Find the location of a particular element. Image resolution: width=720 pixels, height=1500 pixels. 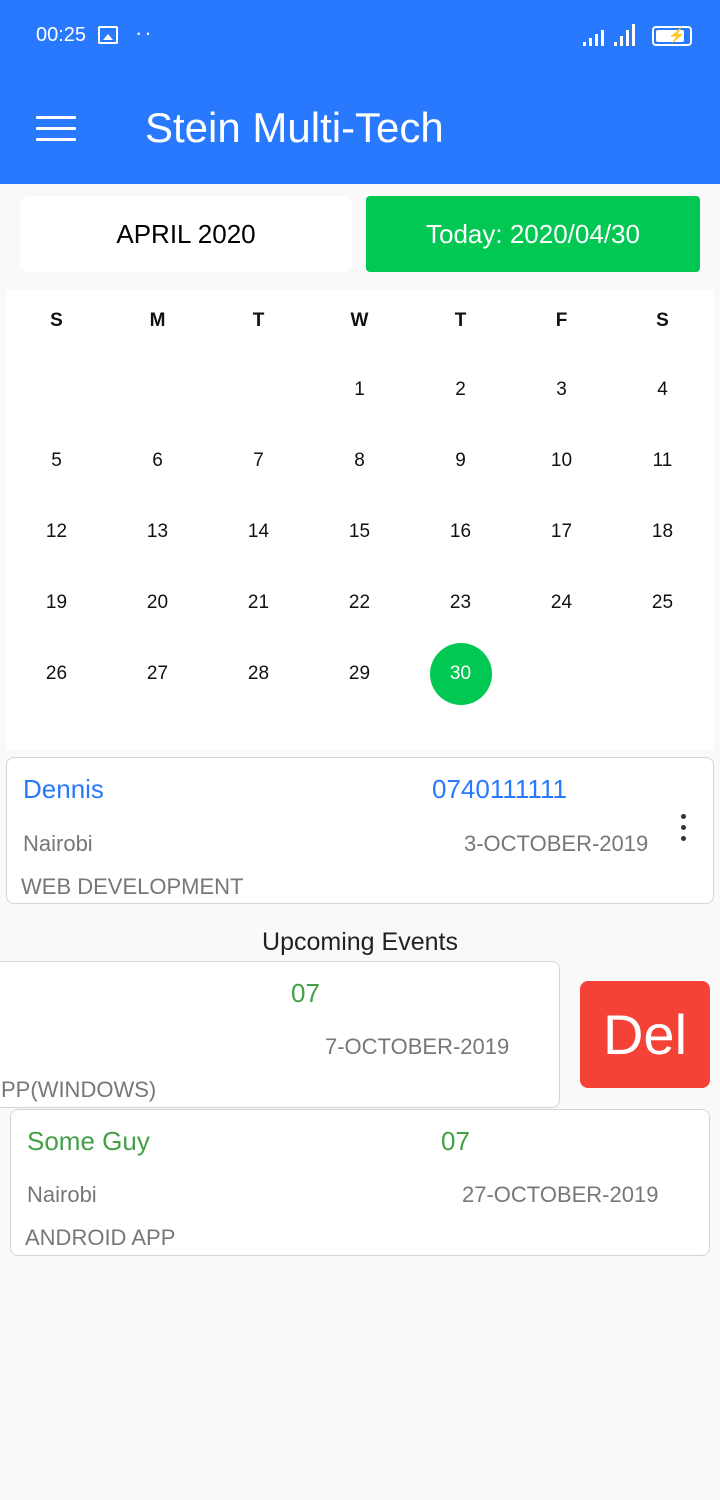

weekday-header: M is located at coordinates (157, 320).